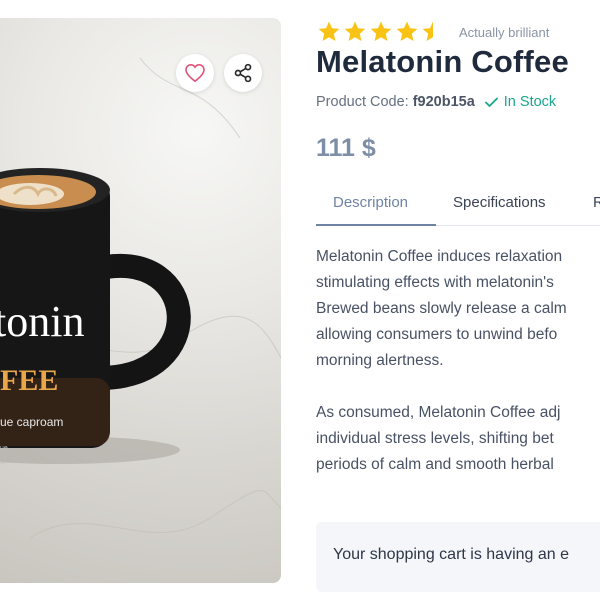 The image size is (600, 600). What do you see at coordinates (435, 282) in the screenshot?
I see `description-line: stimulating effects with melatonin's` at bounding box center [435, 282].